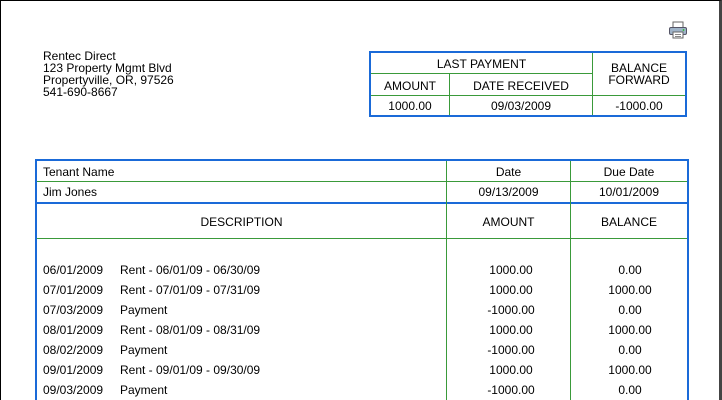  What do you see at coordinates (79, 172) in the screenshot?
I see `tenant-name-label: Tenant Name` at bounding box center [79, 172].